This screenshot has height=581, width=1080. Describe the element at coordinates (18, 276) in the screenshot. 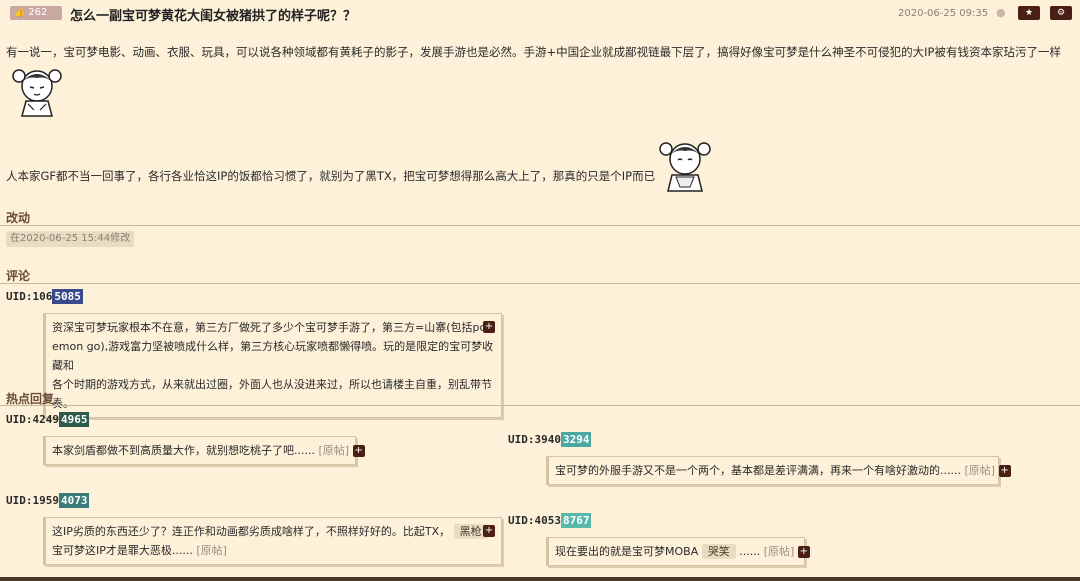

I see `comments-section-title: 评论` at that location.